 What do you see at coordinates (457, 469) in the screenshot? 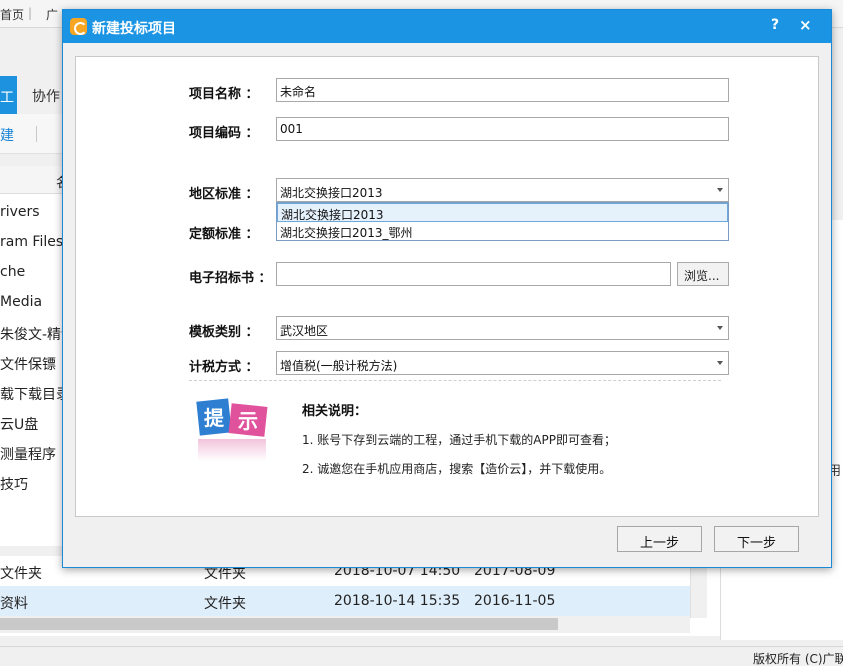
I see `tip-line: 2. 诚邀您在手机应用商店，搜索【造价云】，并下载使用。` at bounding box center [457, 469].